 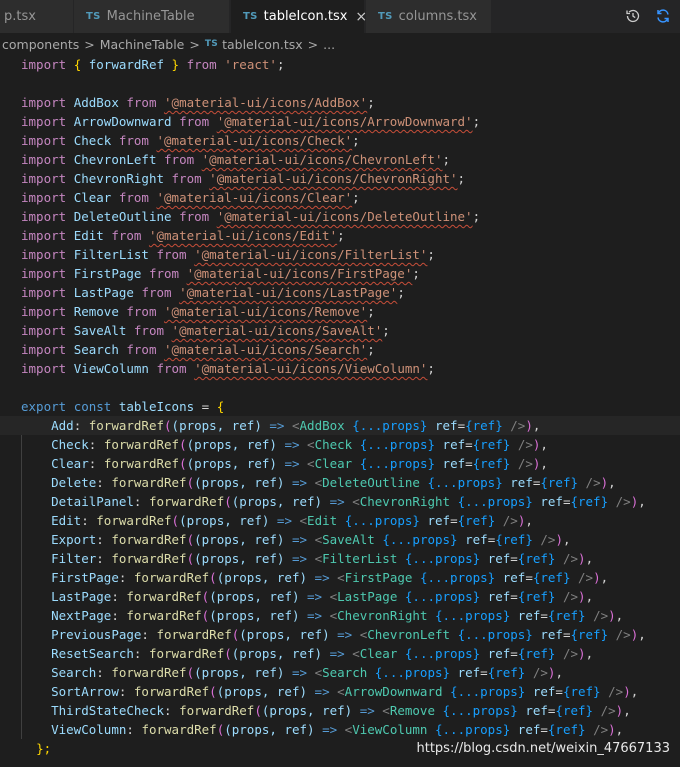 What do you see at coordinates (344, 121) in the screenshot?
I see `code-token: '@material-ui/icons/ArrowDownward'` at bounding box center [344, 121].